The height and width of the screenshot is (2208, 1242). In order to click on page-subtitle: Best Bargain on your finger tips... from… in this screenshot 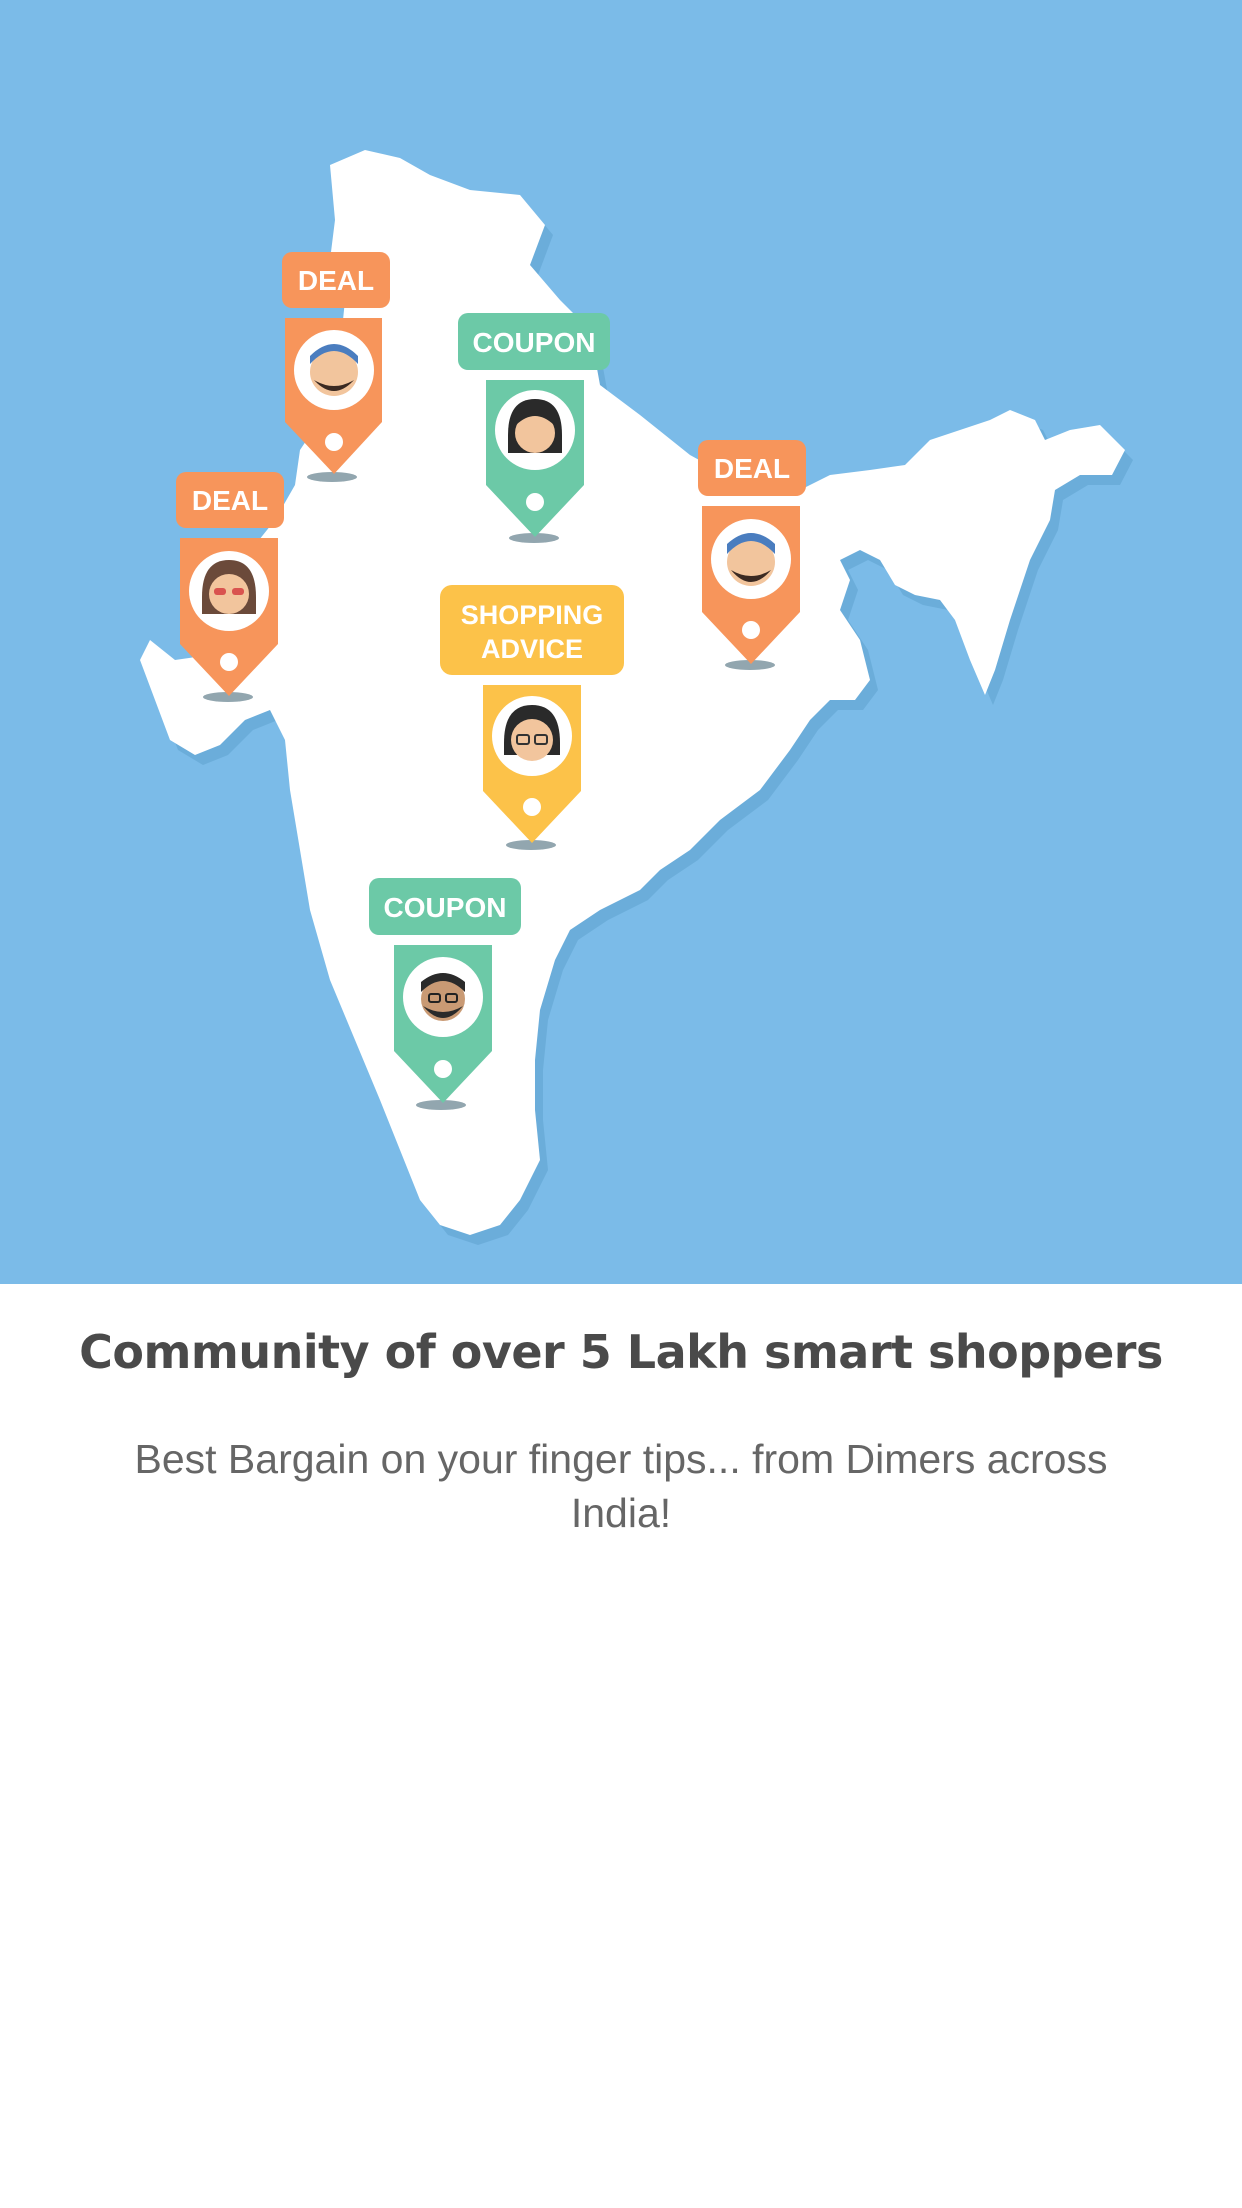, I will do `click(621, 1486)`.